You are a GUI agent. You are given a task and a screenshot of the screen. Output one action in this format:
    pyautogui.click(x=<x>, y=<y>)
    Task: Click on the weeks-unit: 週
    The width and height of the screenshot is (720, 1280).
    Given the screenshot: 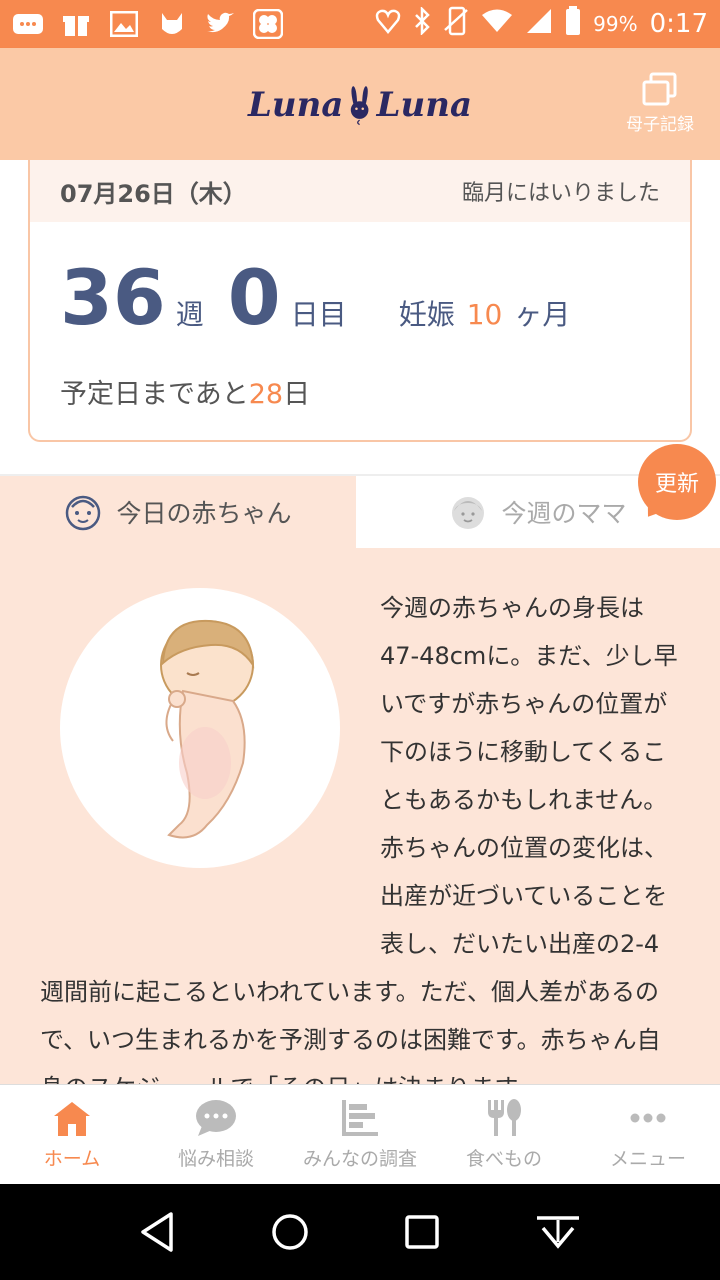 What is the action you would take?
    pyautogui.click(x=189, y=314)
    